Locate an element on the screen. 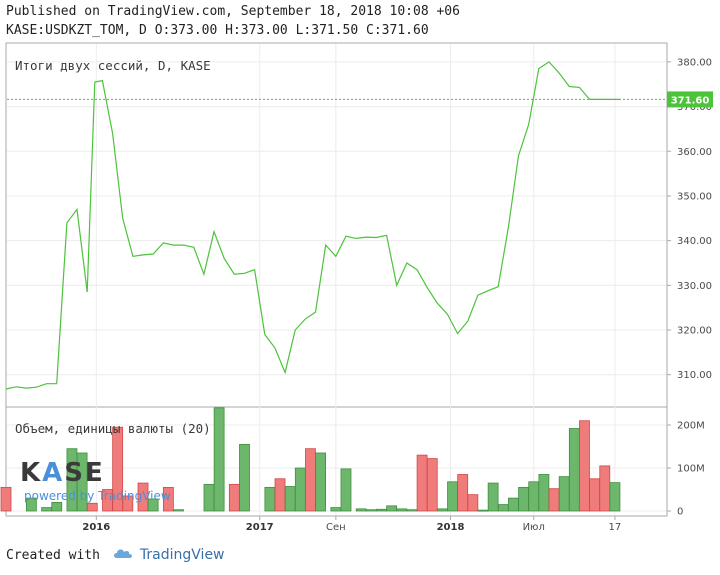 The height and width of the screenshot is (575, 720). kase-logo: KASE is located at coordinates (62, 473).